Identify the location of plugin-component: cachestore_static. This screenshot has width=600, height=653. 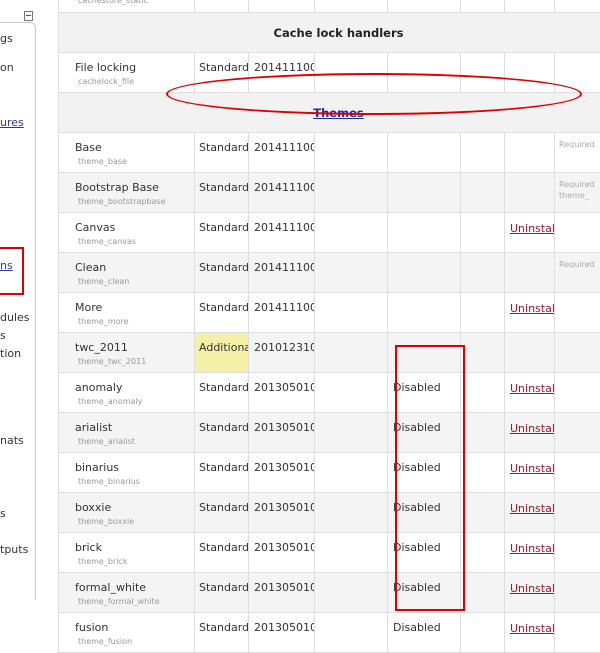
(126, 2).